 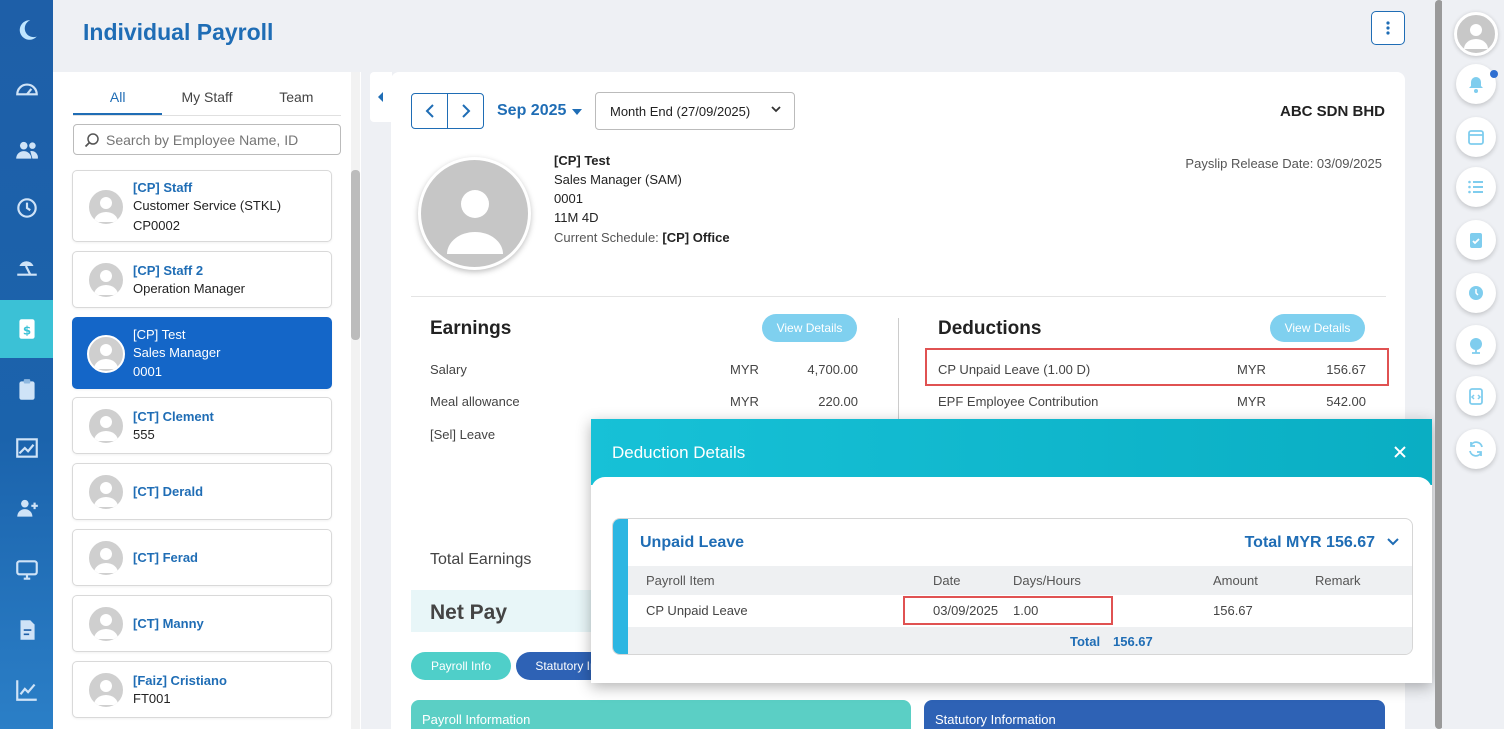 I want to click on collapse-panel-button, so click(x=381, y=97).